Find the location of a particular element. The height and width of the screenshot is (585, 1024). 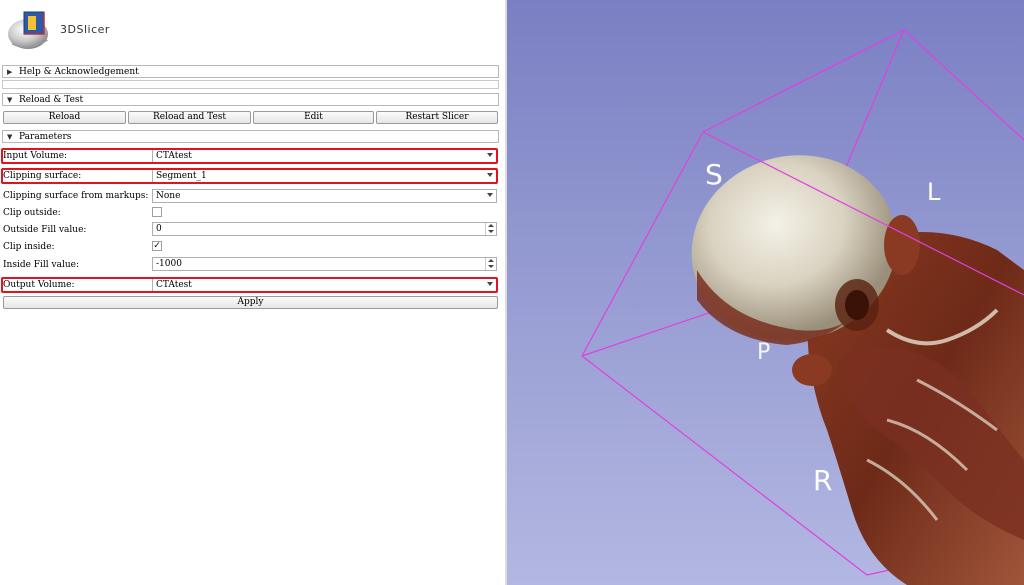

help-section-label: Help & Acknowledgement is located at coordinates (79, 72).